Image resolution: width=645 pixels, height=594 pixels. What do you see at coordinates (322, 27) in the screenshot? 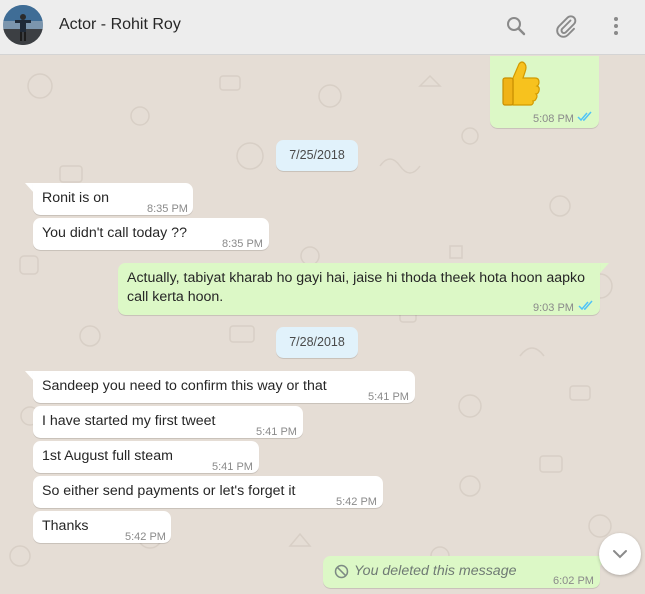
I see `chat-header: Actor - Rohit Roy` at bounding box center [322, 27].